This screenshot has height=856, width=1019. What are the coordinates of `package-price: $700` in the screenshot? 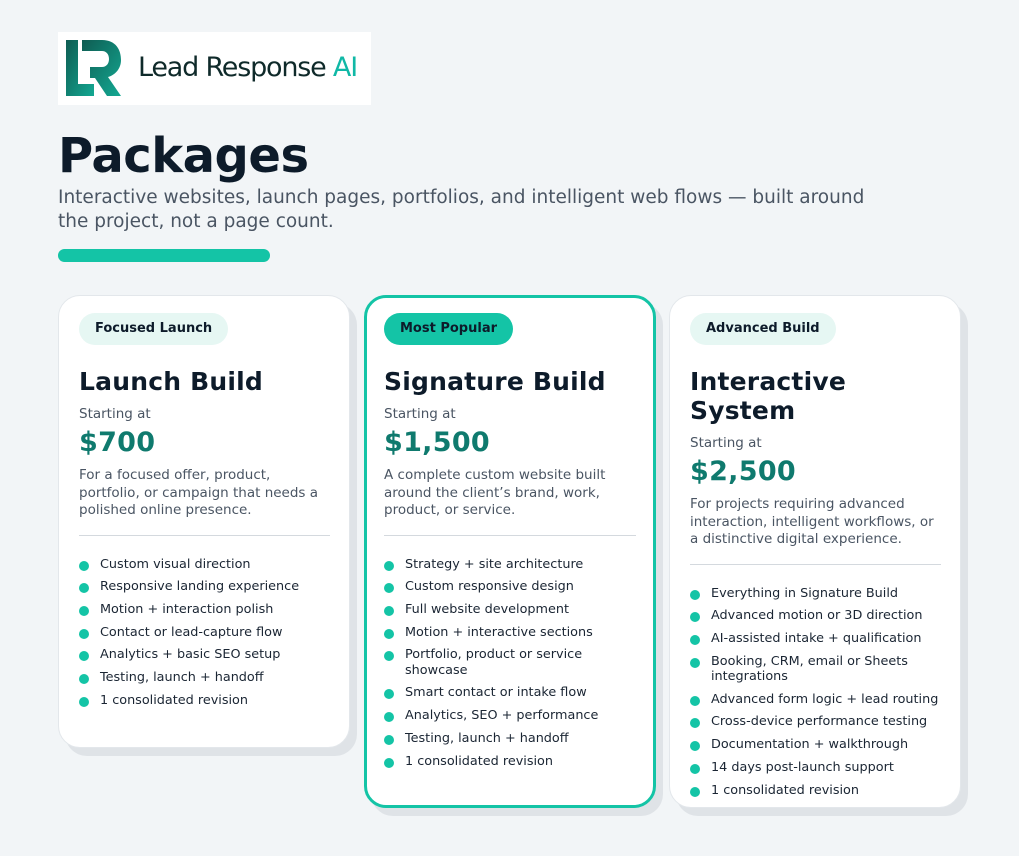 It's located at (117, 442).